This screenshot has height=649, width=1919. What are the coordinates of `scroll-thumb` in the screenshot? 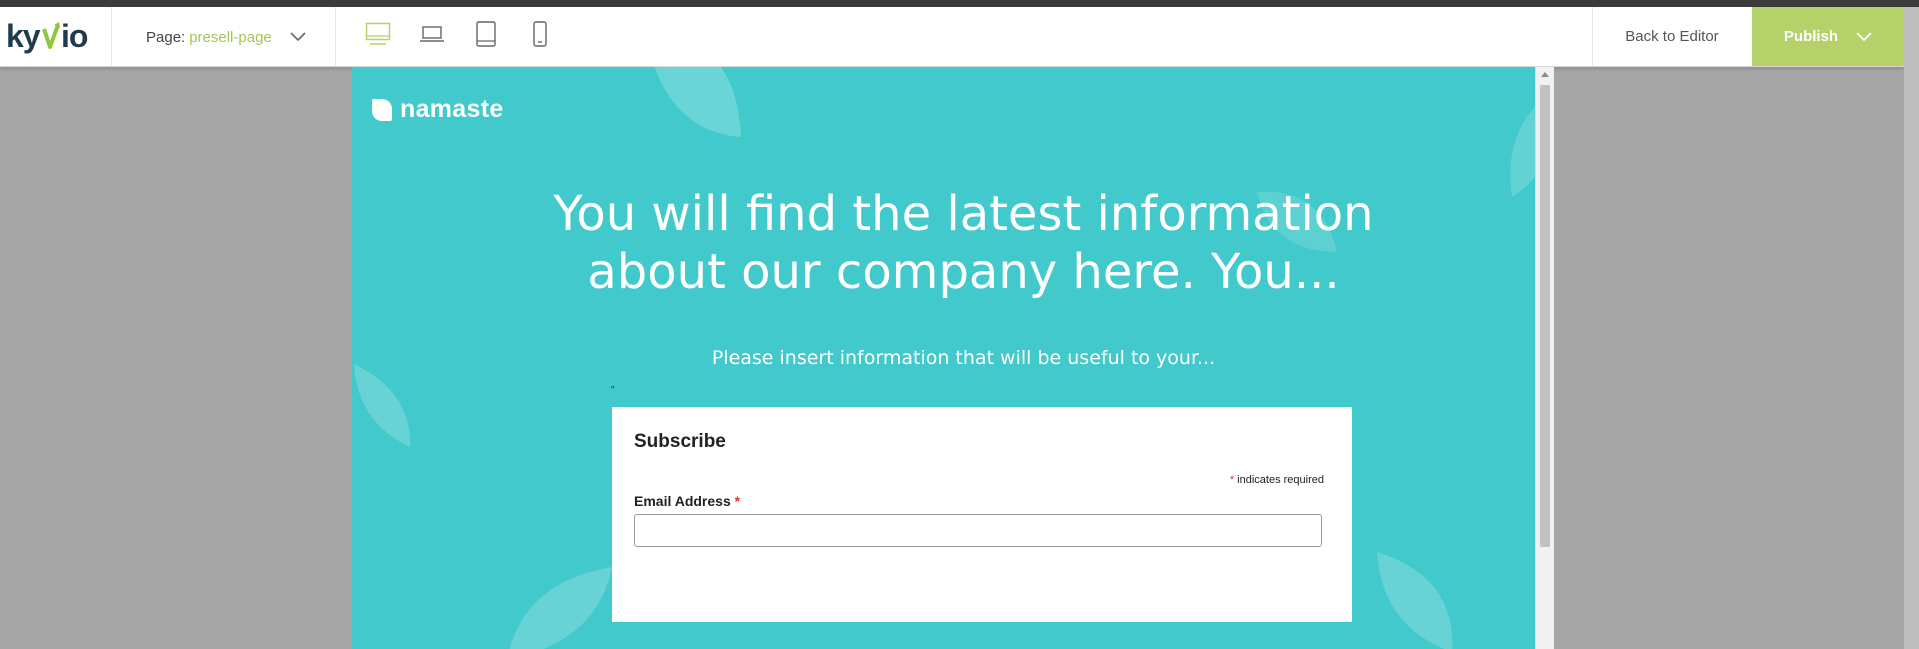 It's located at (1545, 316).